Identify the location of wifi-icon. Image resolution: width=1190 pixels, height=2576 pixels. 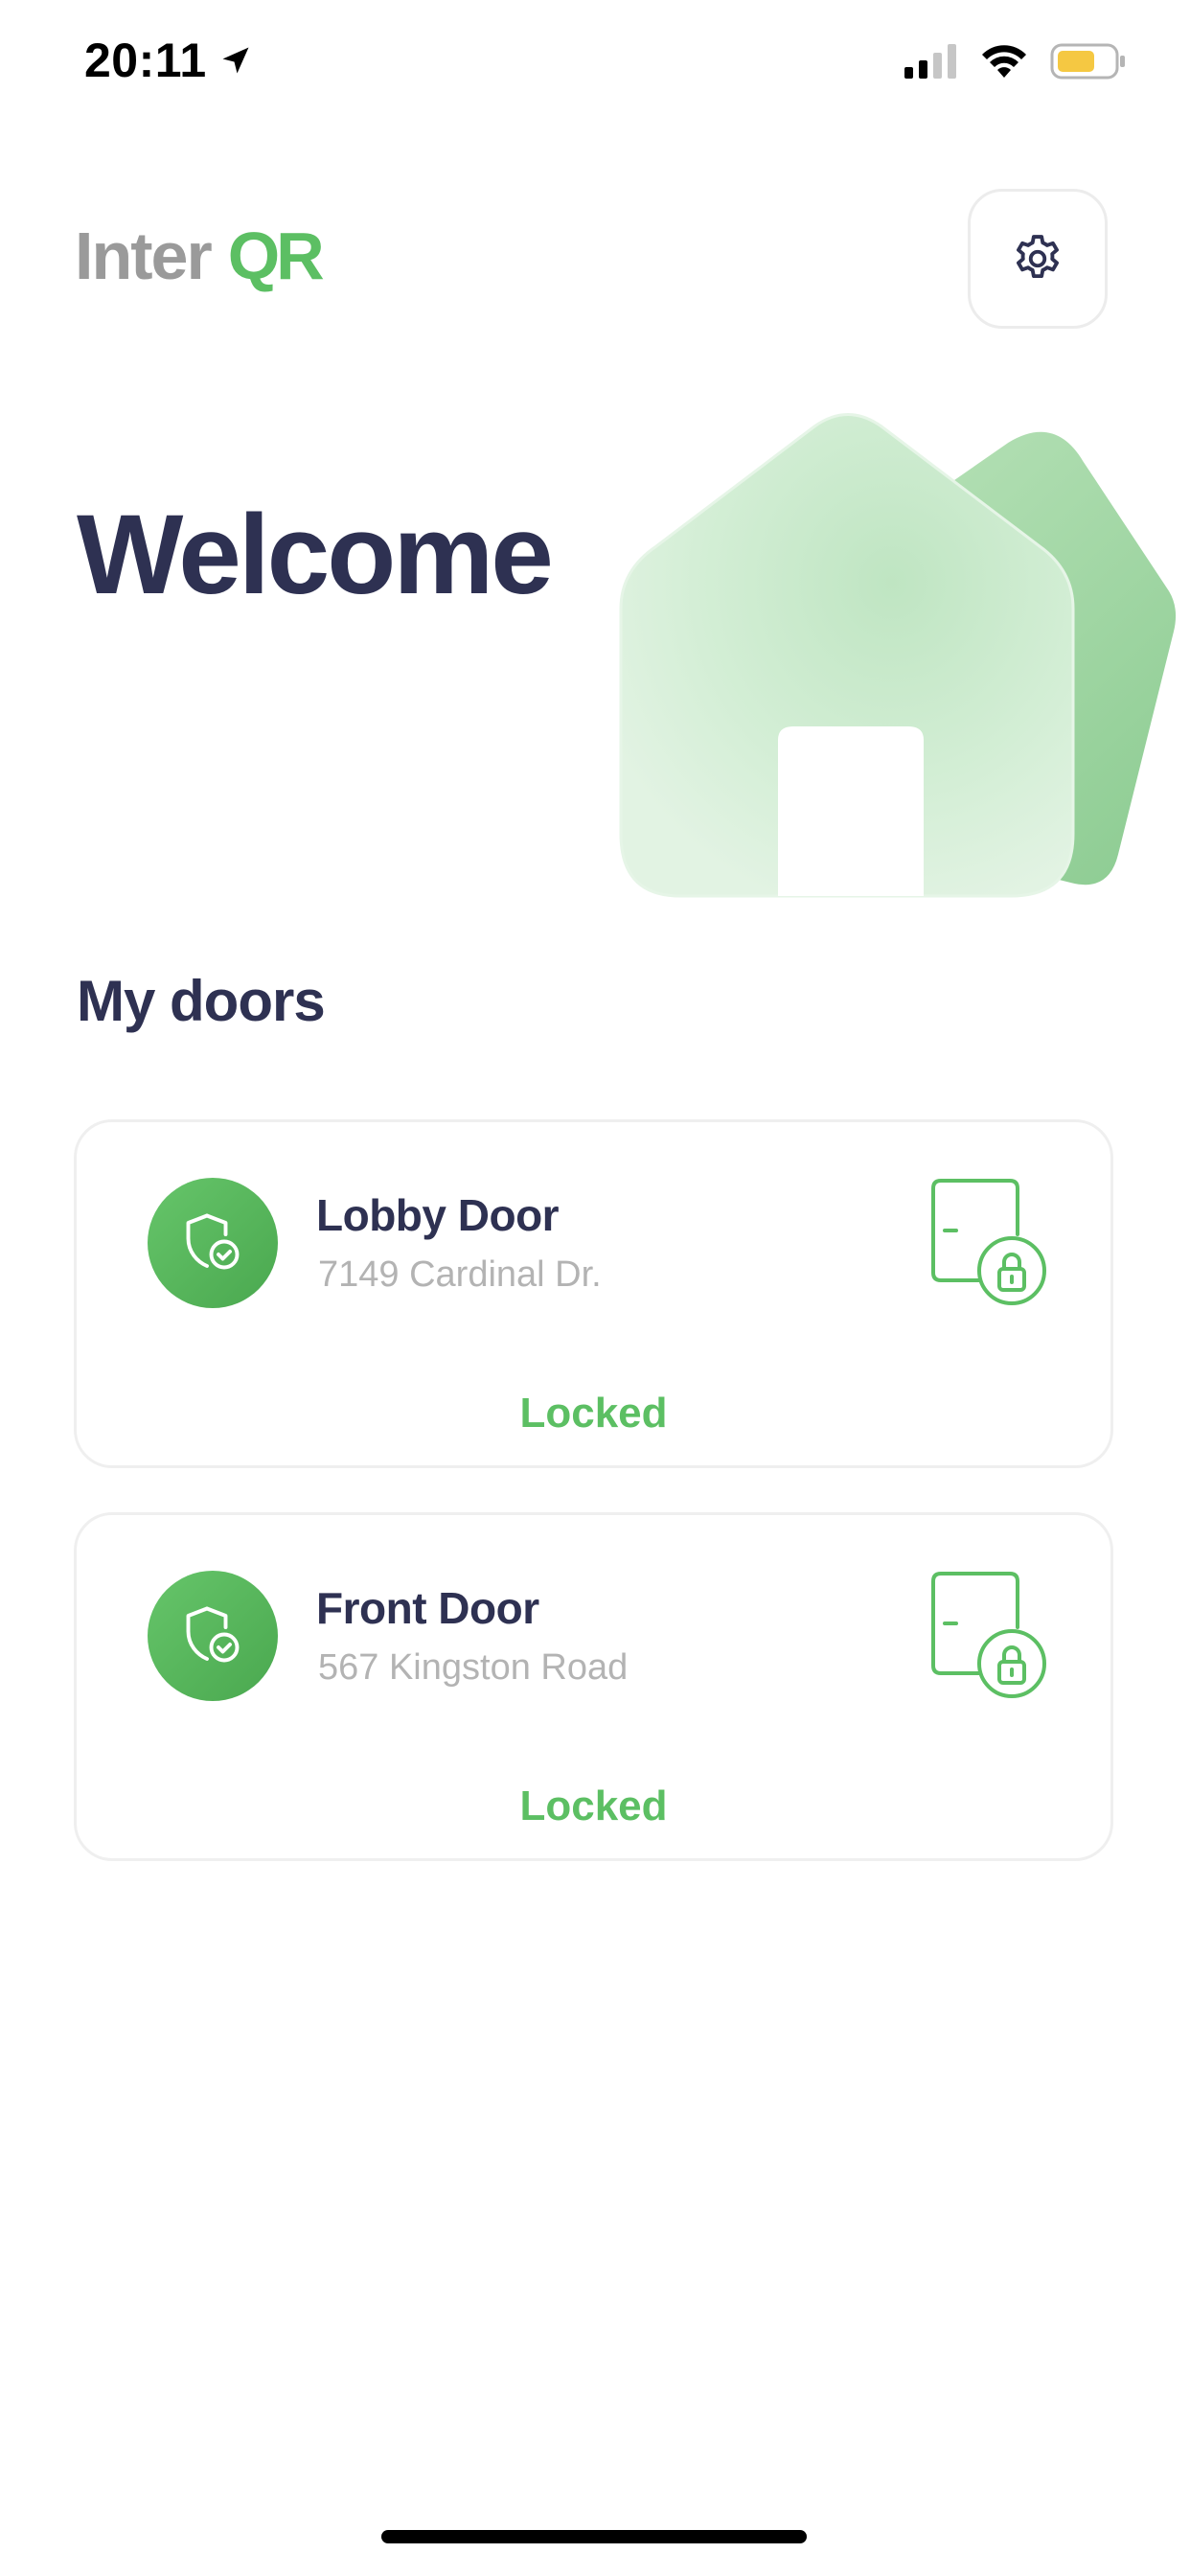
(1004, 62).